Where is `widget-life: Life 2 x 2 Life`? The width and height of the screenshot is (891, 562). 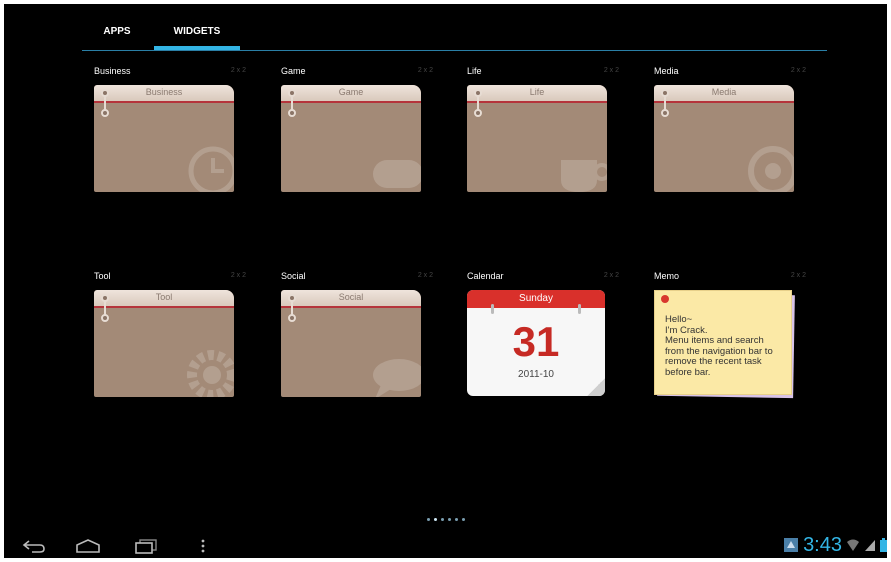 widget-life: Life 2 x 2 Life is located at coordinates (543, 141).